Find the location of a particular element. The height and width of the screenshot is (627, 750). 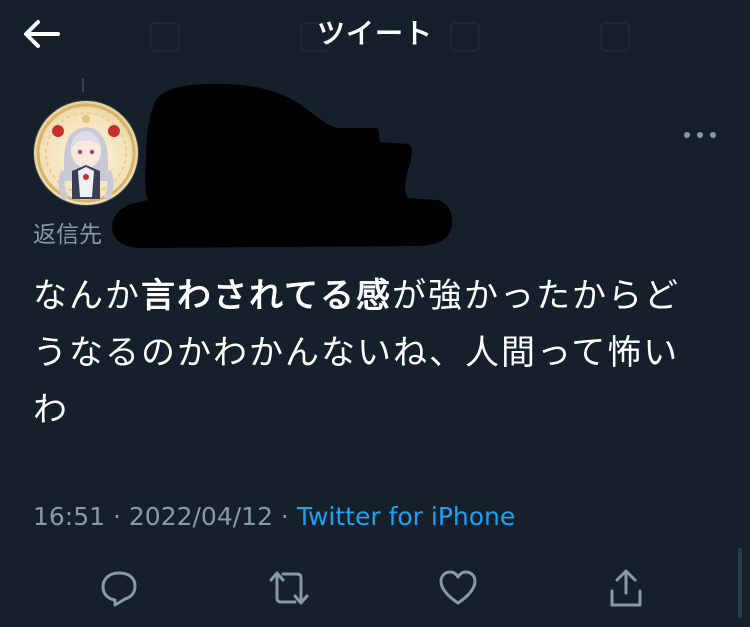

thread-connector-line is located at coordinates (83, 85).